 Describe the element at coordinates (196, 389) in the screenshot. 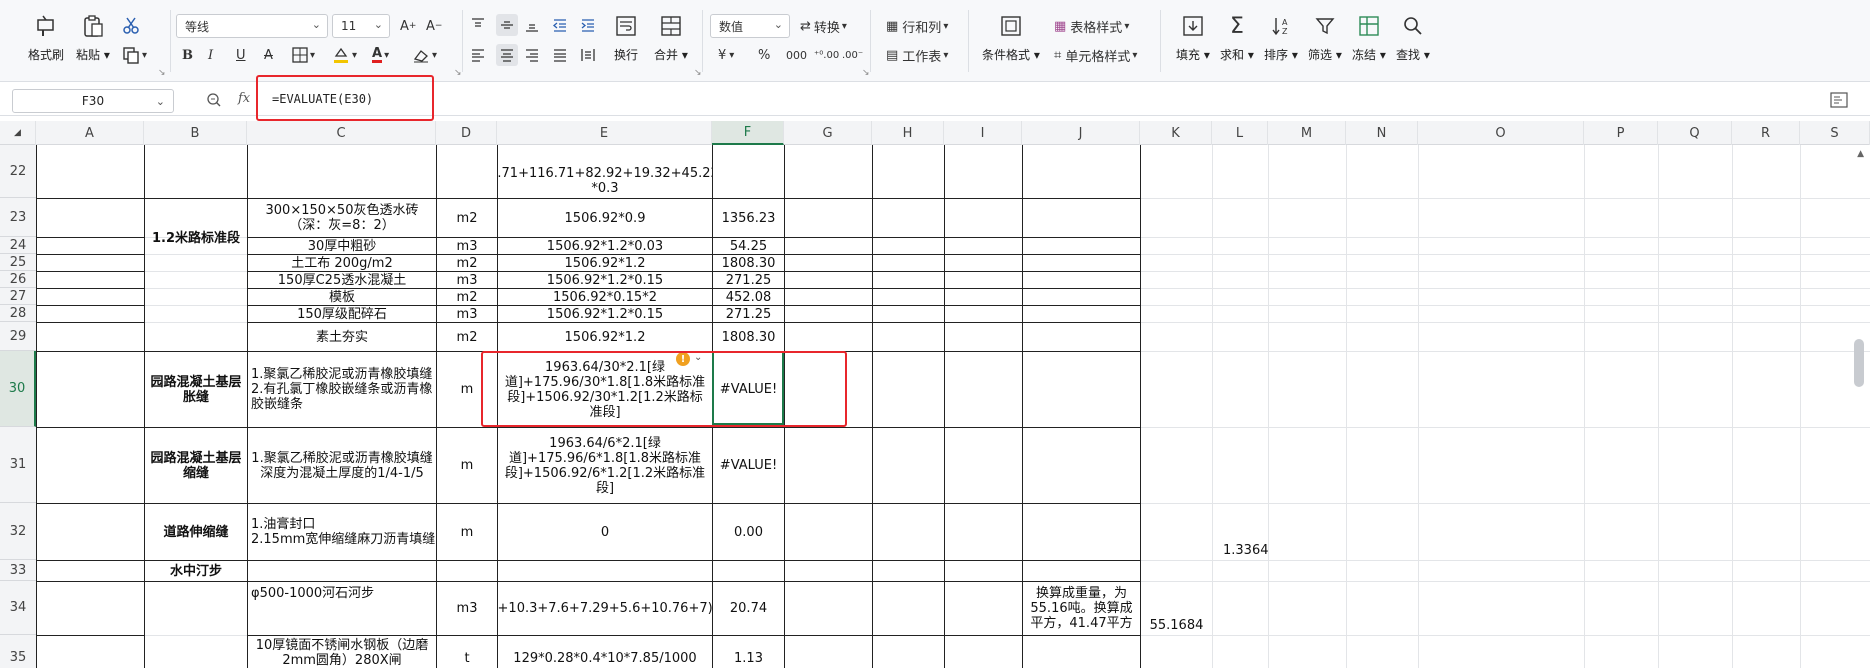

I see `cell-b30: 园路混凝土基层胀缝` at that location.